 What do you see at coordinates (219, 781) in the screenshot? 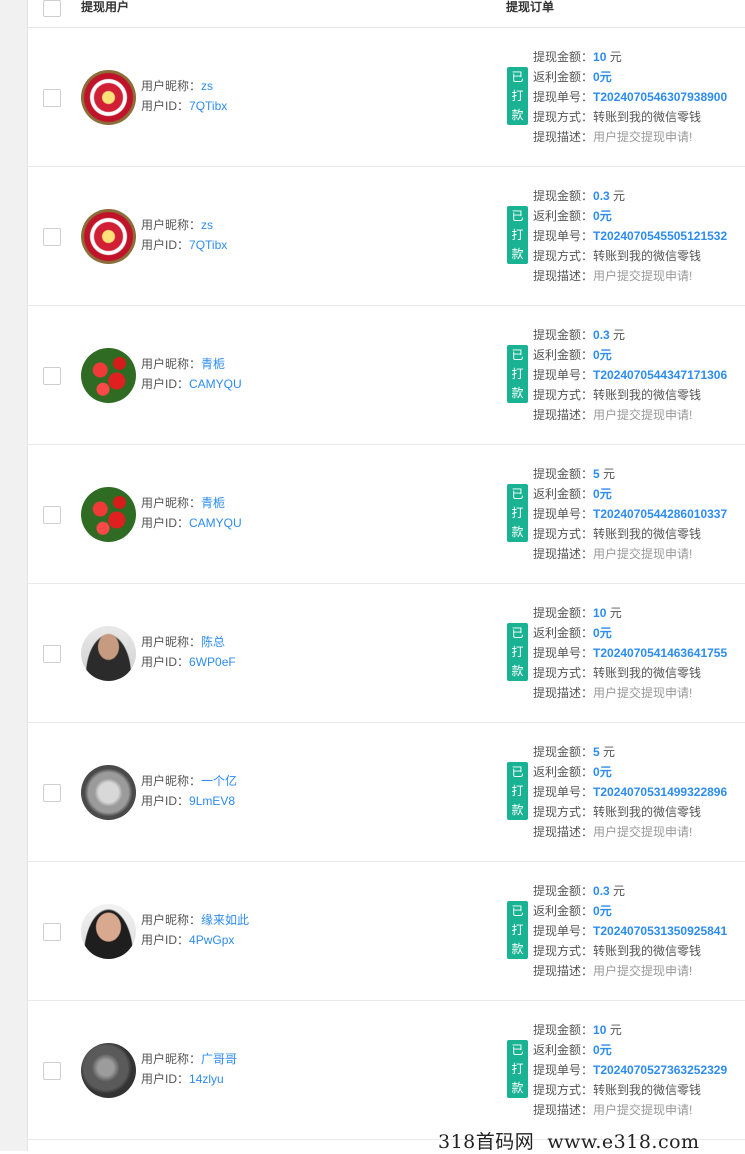
I see `nickname-value: 一个亿` at bounding box center [219, 781].